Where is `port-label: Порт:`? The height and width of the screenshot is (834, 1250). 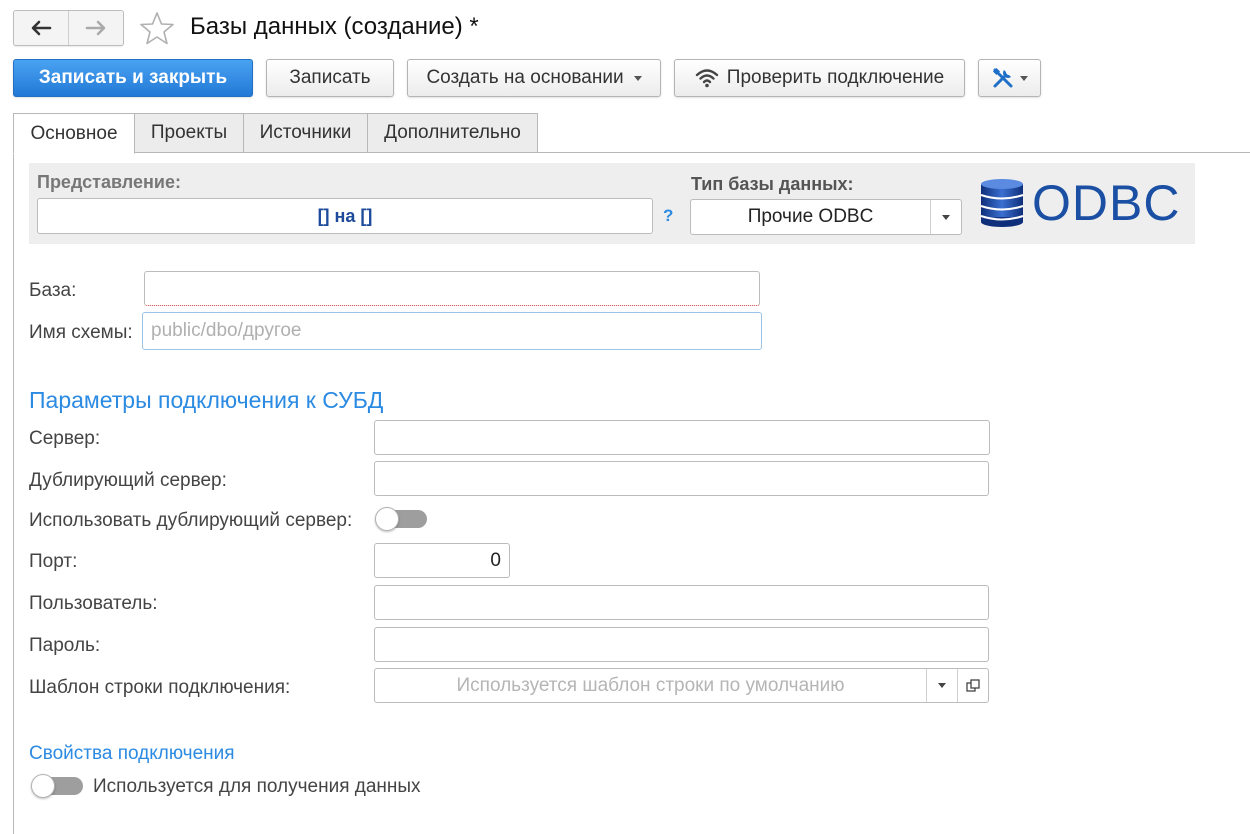 port-label: Порт: is located at coordinates (53, 561).